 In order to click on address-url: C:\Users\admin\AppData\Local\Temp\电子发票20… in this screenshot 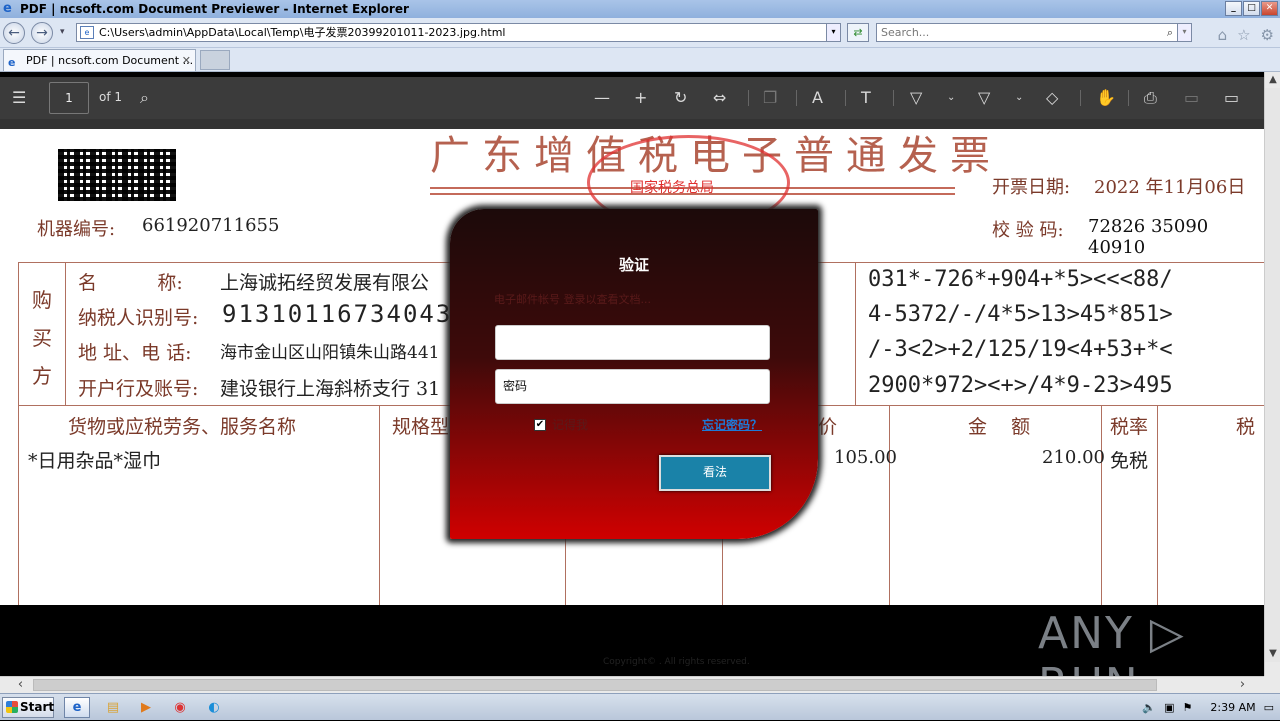, I will do `click(302, 32)`.